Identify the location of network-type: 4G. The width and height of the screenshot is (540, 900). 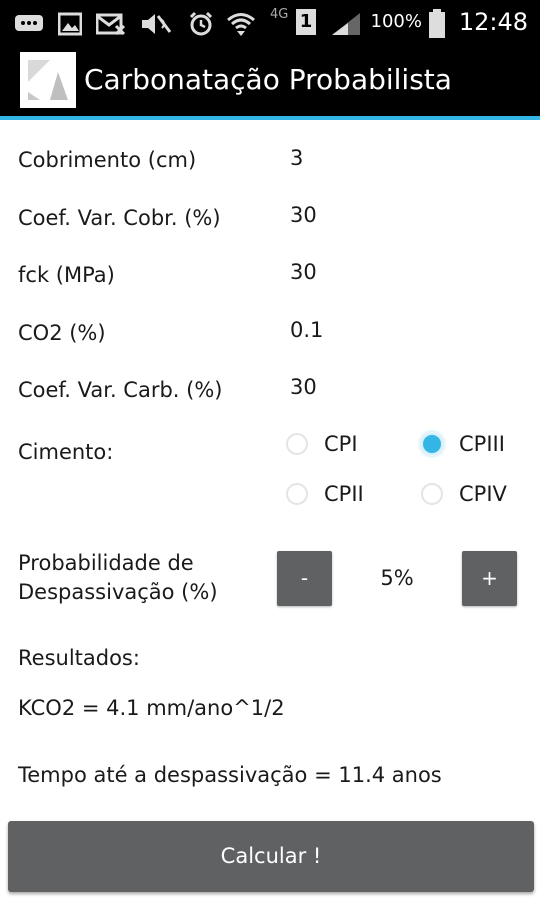
(279, 14).